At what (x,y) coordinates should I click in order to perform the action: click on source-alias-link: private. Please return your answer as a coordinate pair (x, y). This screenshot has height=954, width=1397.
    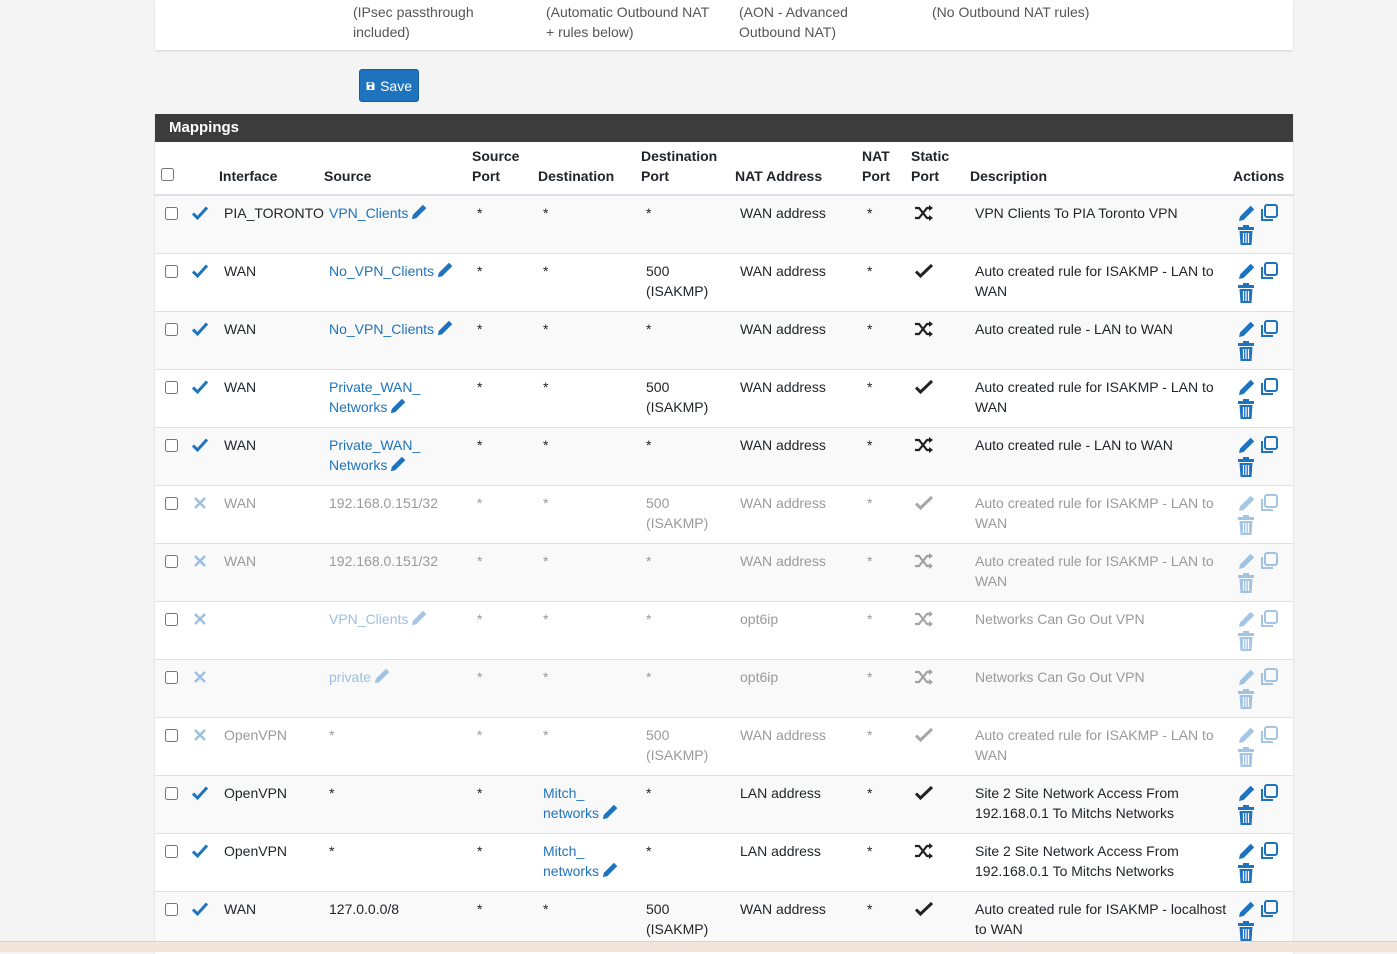
    Looking at the image, I should click on (350, 677).